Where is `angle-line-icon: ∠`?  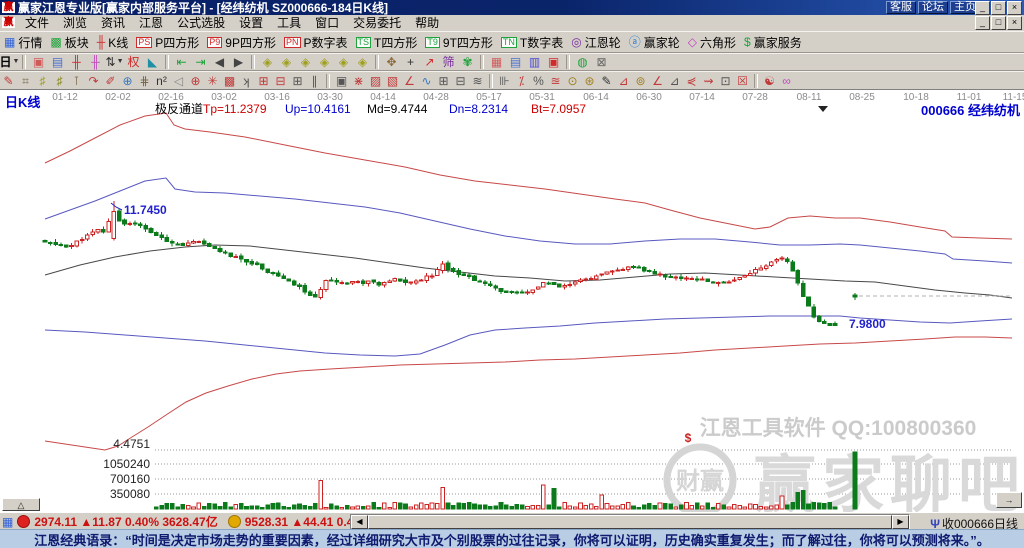 angle-line-icon: ∠ is located at coordinates (409, 80).